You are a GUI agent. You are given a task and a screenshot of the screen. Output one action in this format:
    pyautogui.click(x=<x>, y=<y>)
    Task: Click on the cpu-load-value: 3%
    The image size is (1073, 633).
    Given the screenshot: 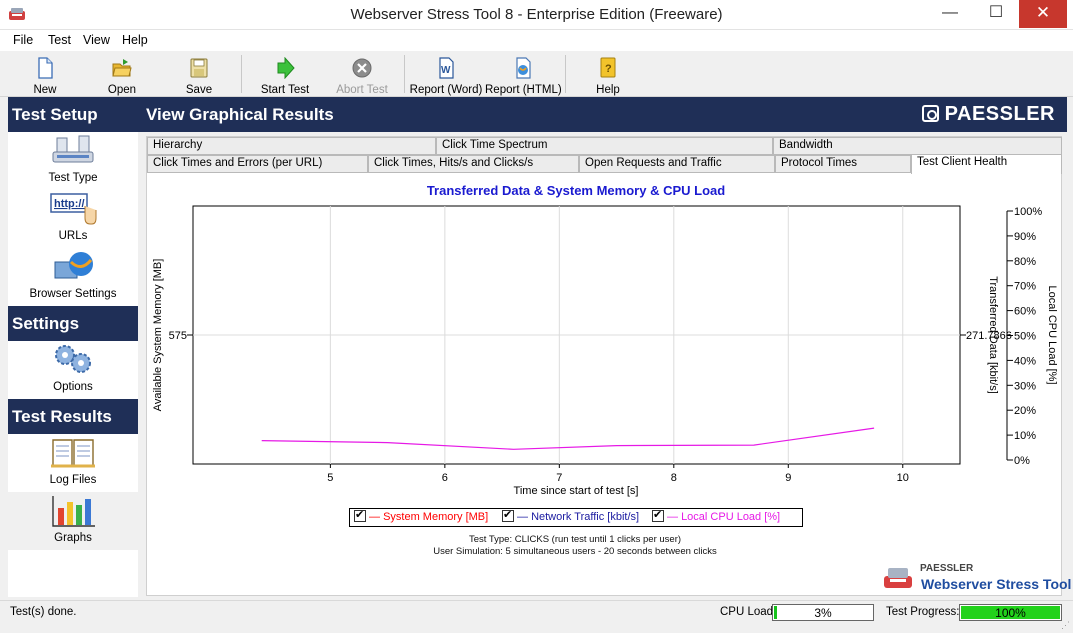 What is the action you would take?
    pyautogui.click(x=823, y=613)
    